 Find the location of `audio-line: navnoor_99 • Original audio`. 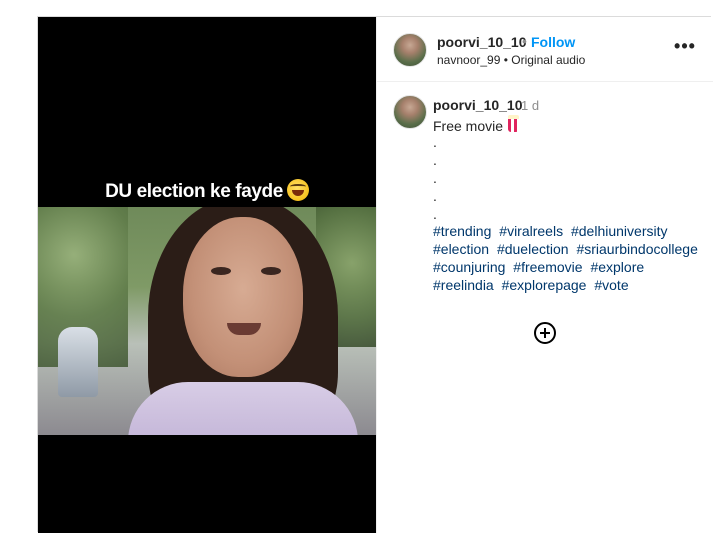

audio-line: navnoor_99 • Original audio is located at coordinates (511, 60).